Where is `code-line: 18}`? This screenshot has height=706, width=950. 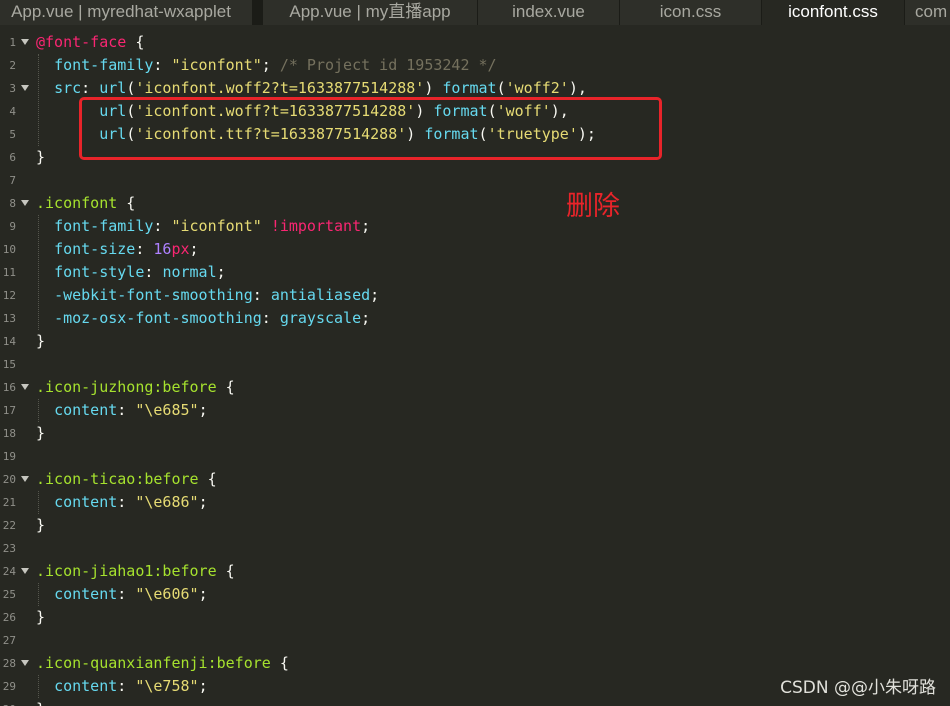
code-line: 18} is located at coordinates (475, 433).